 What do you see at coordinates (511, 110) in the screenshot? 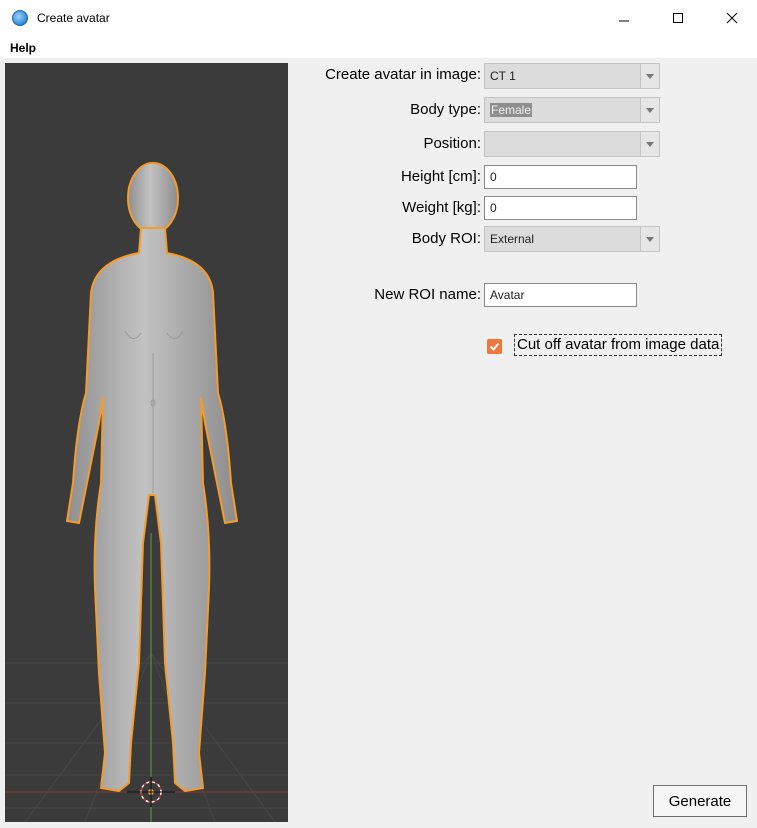
I see `body-type-select-value: Female` at bounding box center [511, 110].